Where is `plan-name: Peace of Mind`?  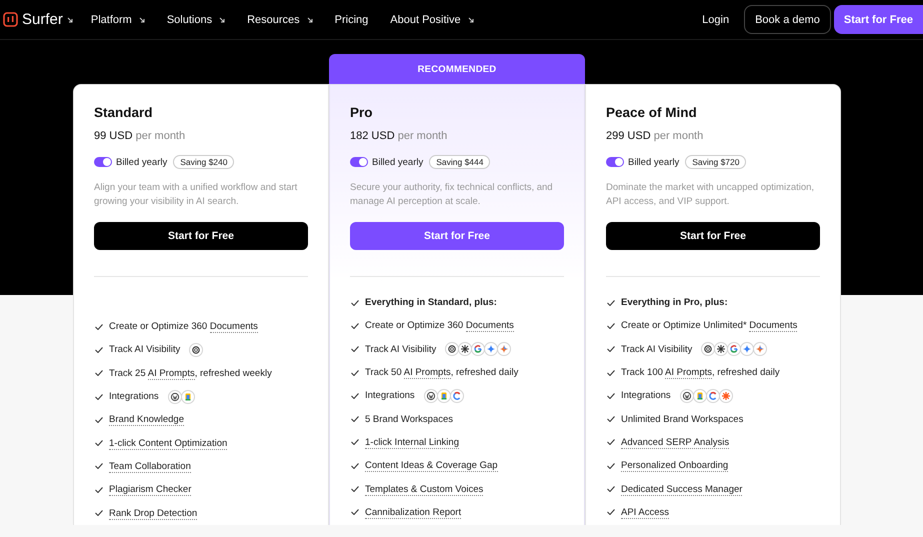 plan-name: Peace of Mind is located at coordinates (652, 112).